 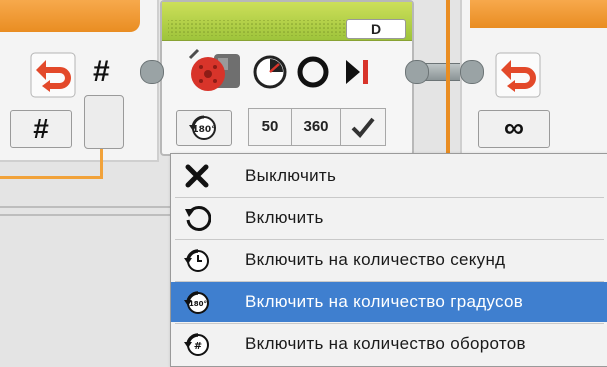 I want to click on mode-selector-button: 180°, so click(x=204, y=128).